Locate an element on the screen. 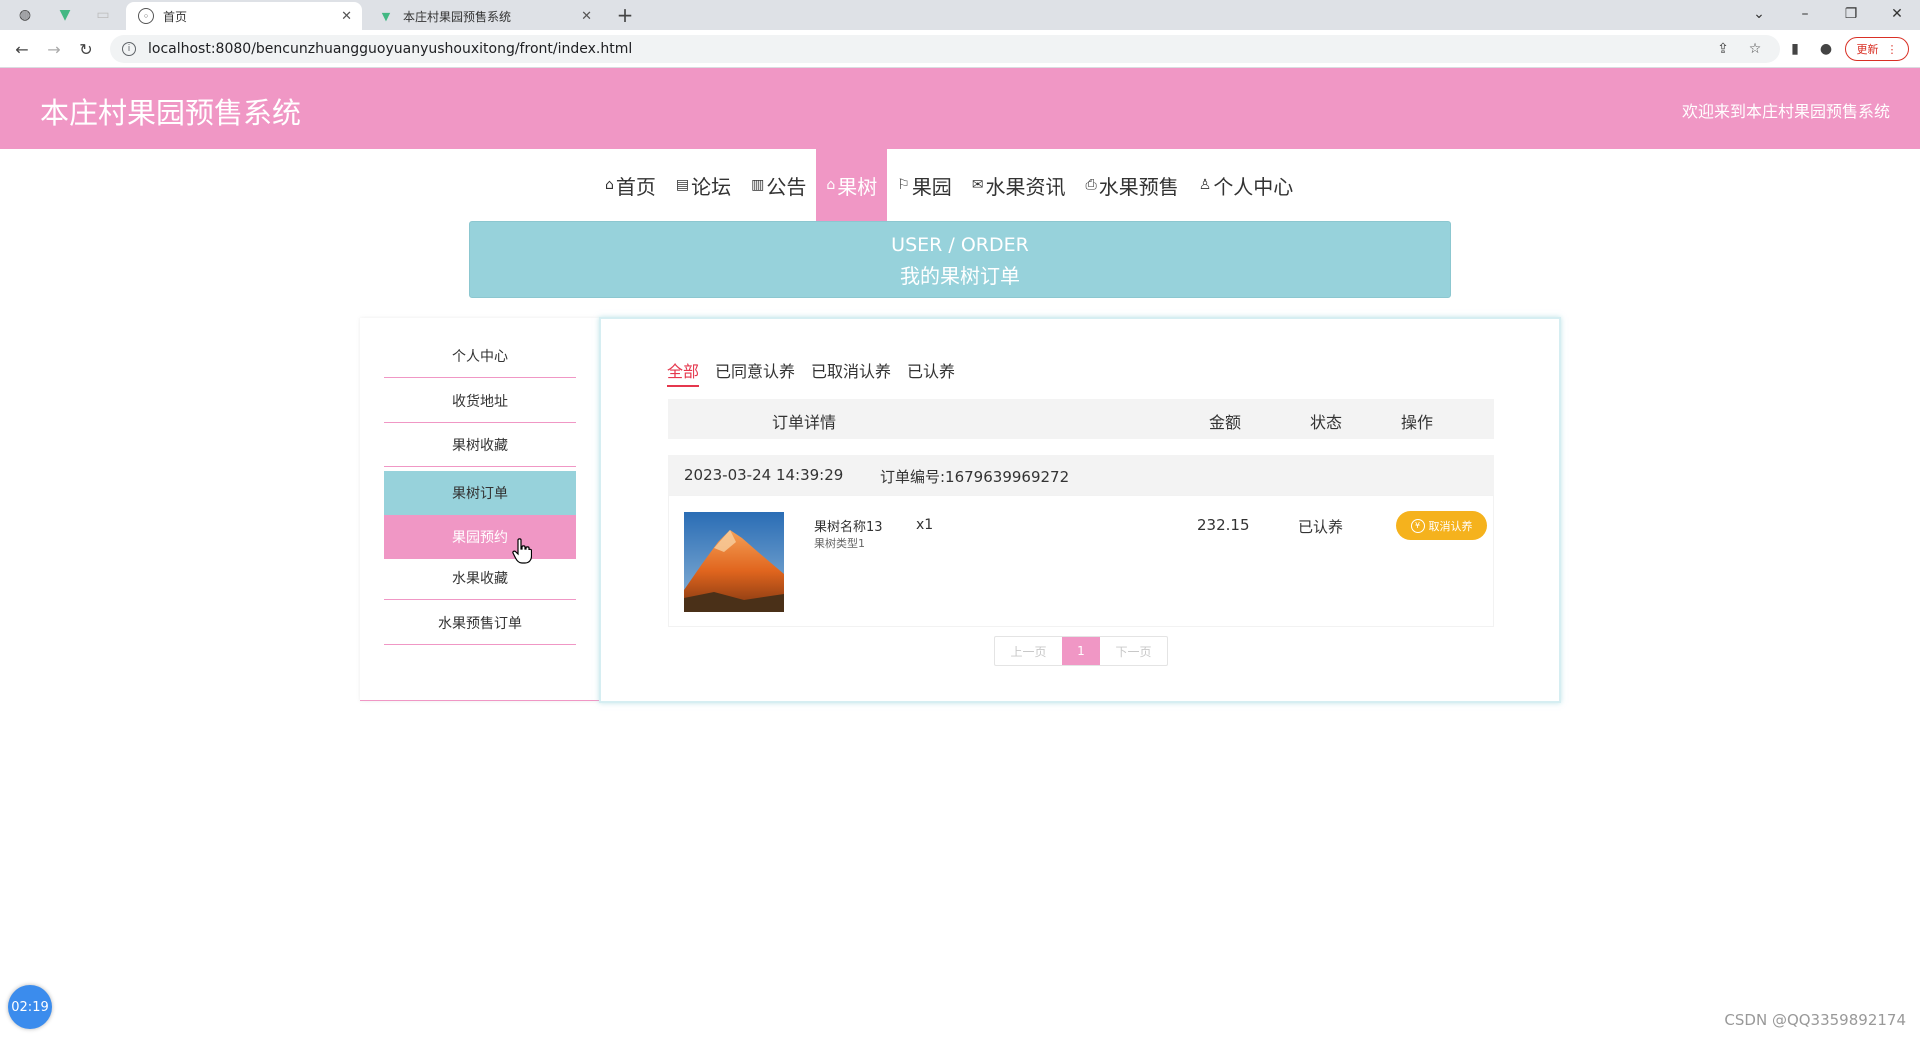 The image size is (1920, 1038). side-item-address: 收货地址 is located at coordinates (480, 401).